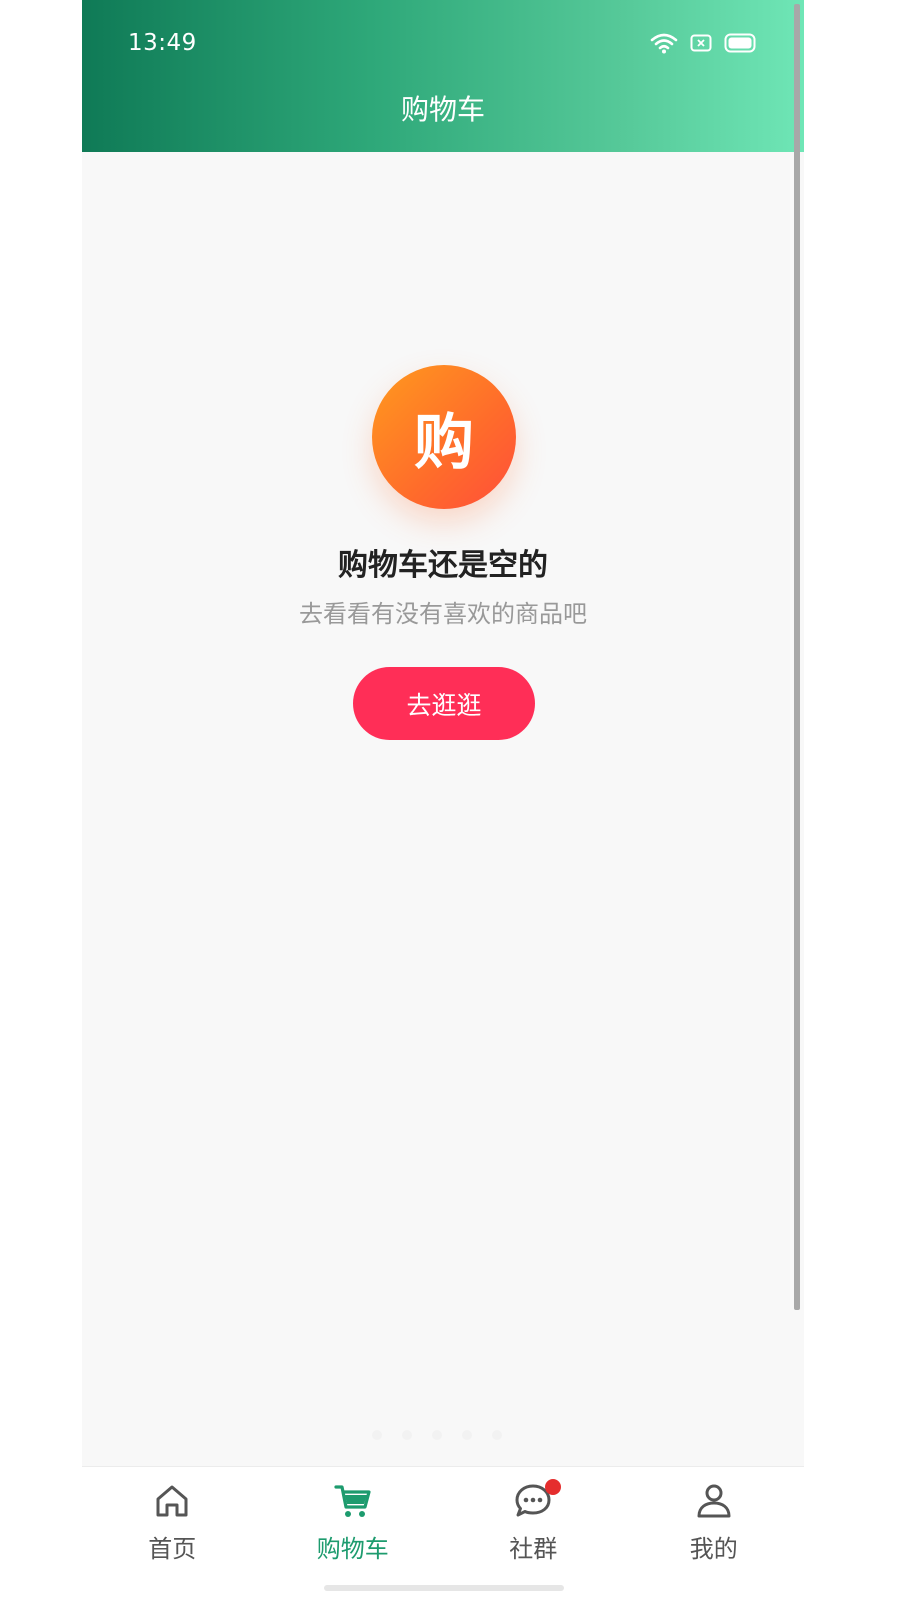  Describe the element at coordinates (714, 1533) in the screenshot. I see `tab-profile: 我的` at that location.